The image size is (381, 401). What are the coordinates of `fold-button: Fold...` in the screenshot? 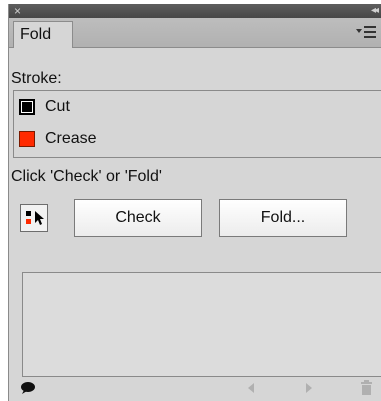 It's located at (283, 218).